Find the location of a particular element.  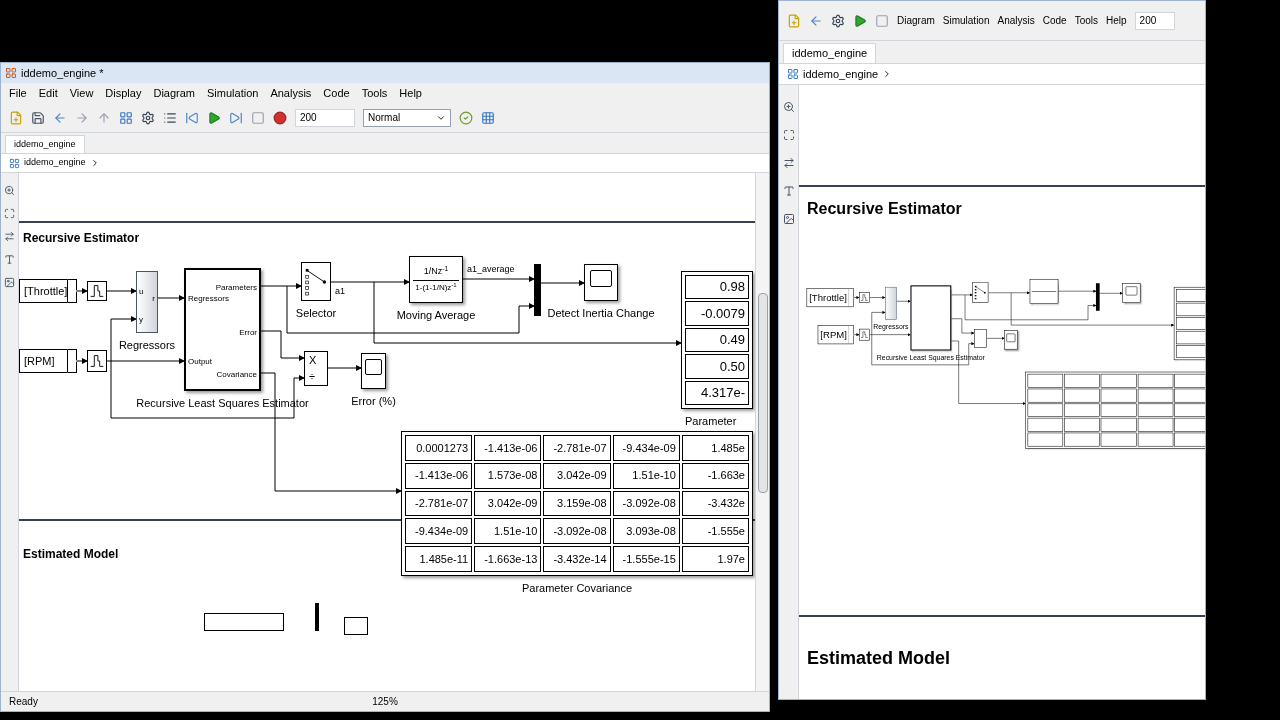

from-tag: [Throttle] is located at coordinates (48, 291).